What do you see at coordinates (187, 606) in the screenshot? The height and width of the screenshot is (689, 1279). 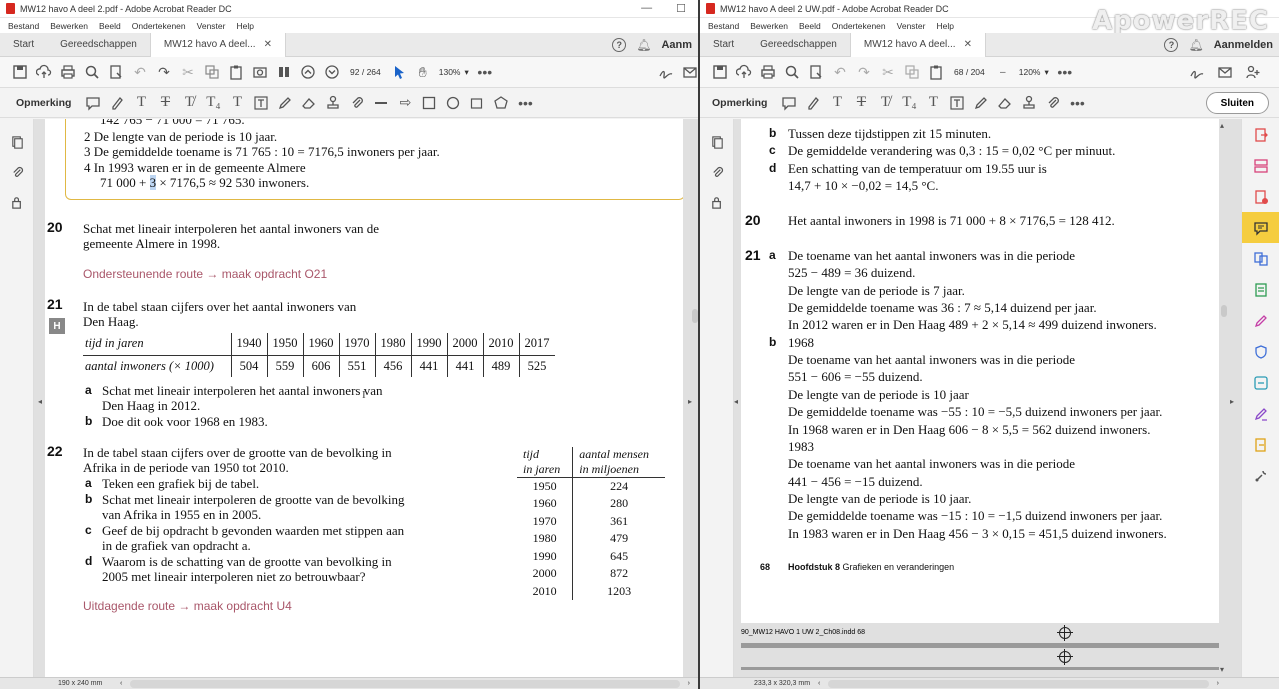 I see `challenge-route-link: Uitdagende route → maak opdracht U4` at bounding box center [187, 606].